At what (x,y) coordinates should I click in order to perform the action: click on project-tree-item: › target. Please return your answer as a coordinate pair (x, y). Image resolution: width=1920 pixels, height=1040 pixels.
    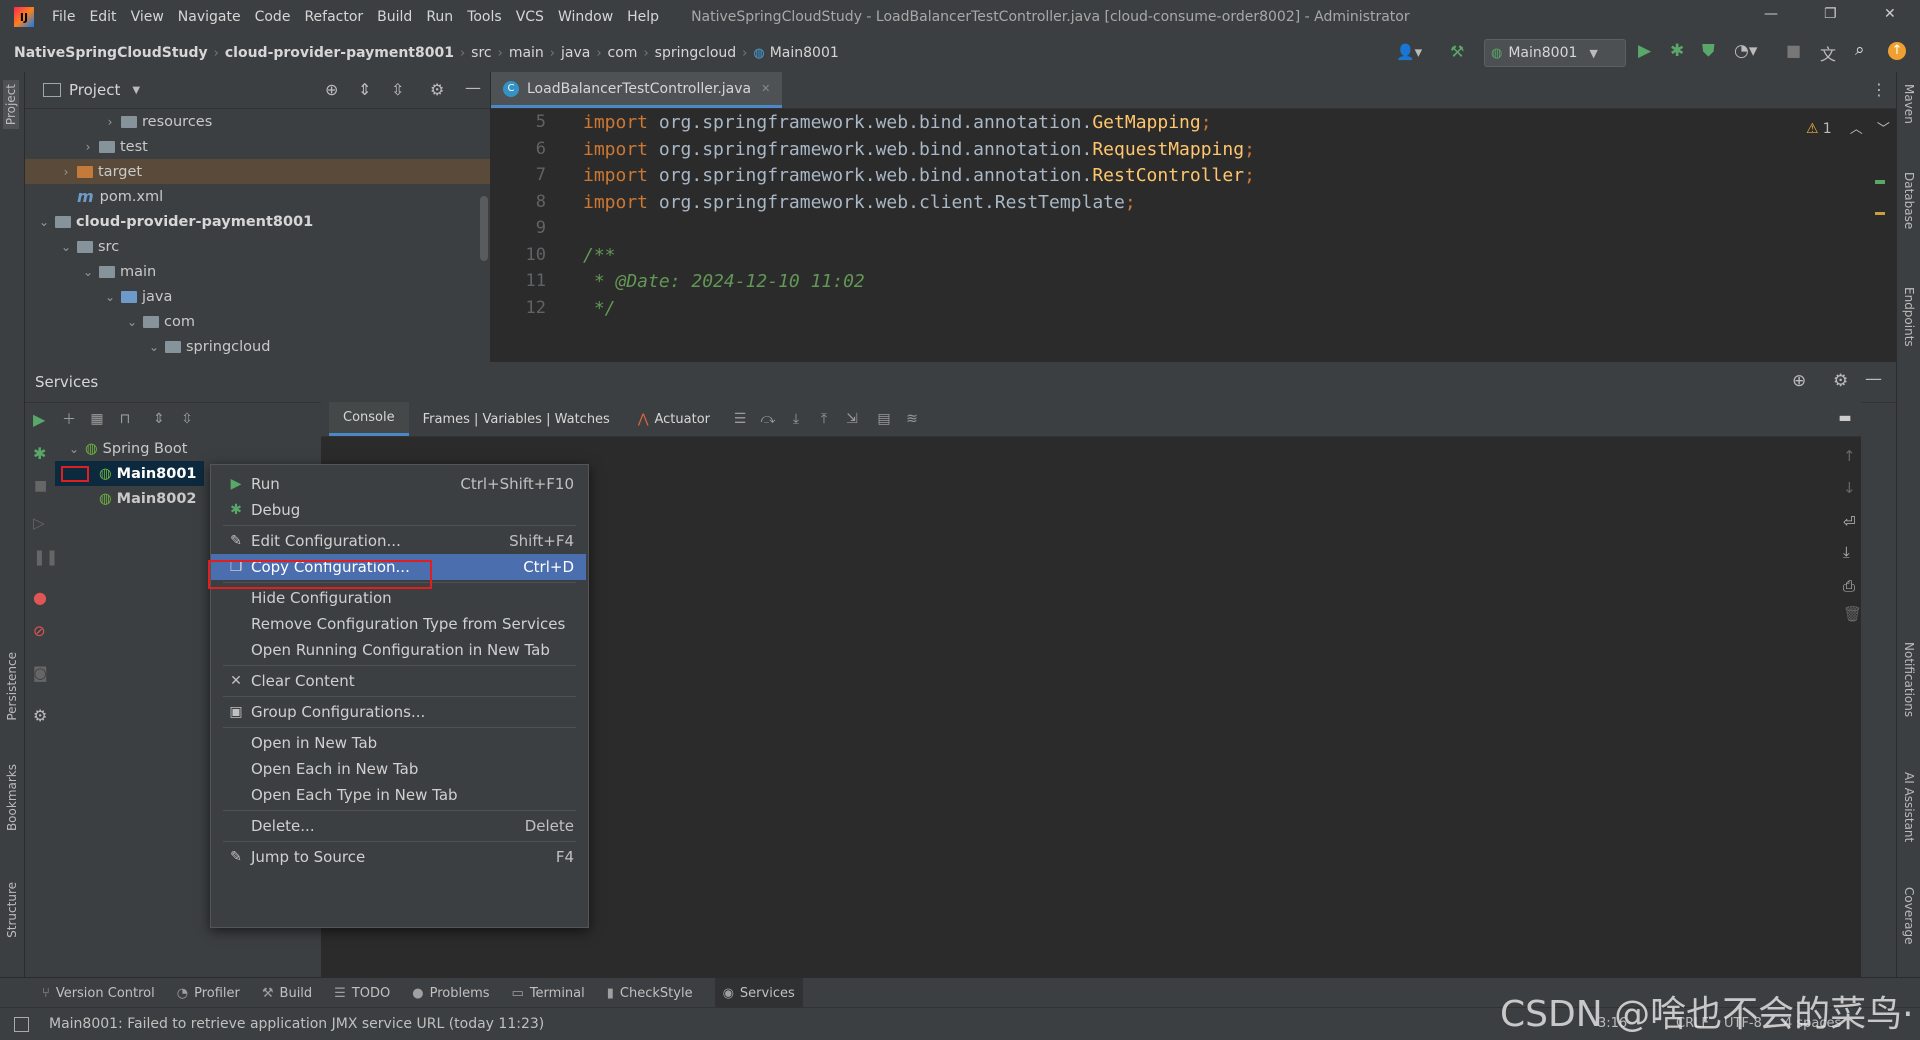
    Looking at the image, I should click on (257, 171).